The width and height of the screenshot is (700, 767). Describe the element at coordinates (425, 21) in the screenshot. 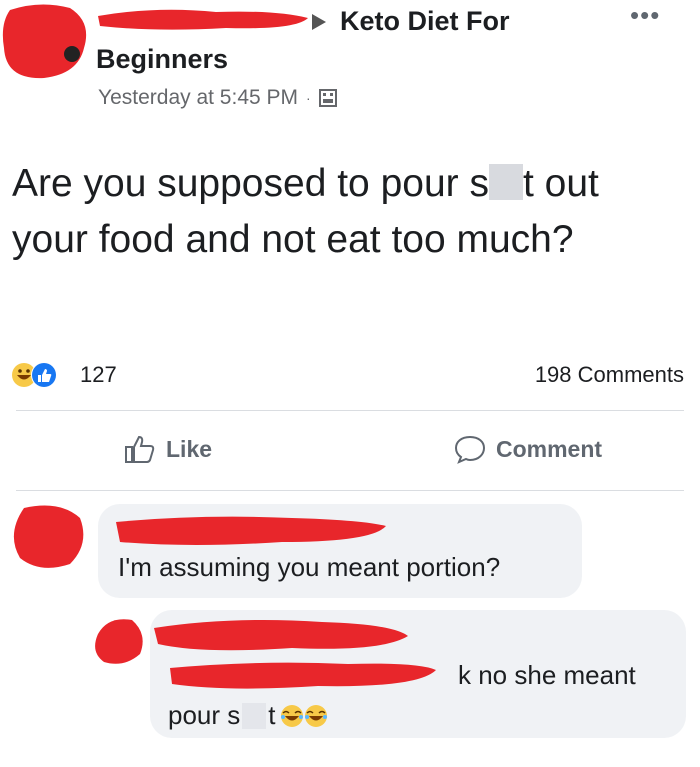

I see `group-name-line1: Keto Diet For` at that location.